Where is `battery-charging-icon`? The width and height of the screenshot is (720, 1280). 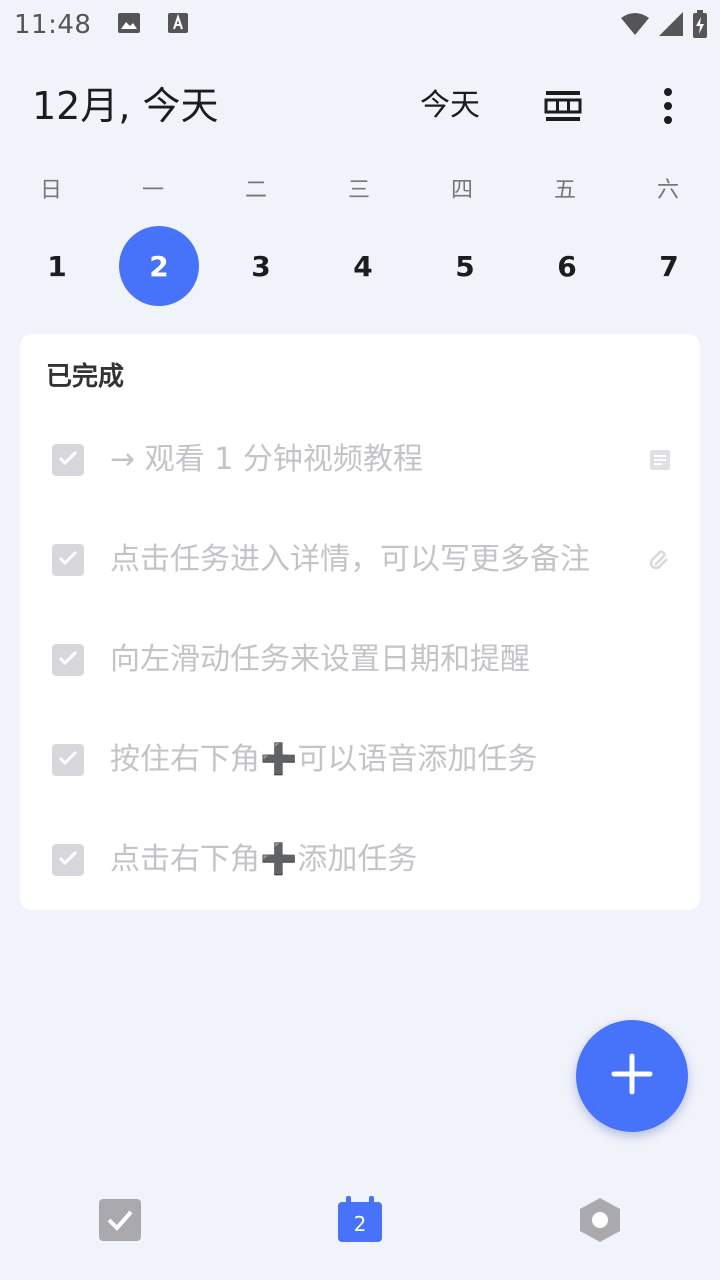 battery-charging-icon is located at coordinates (700, 26).